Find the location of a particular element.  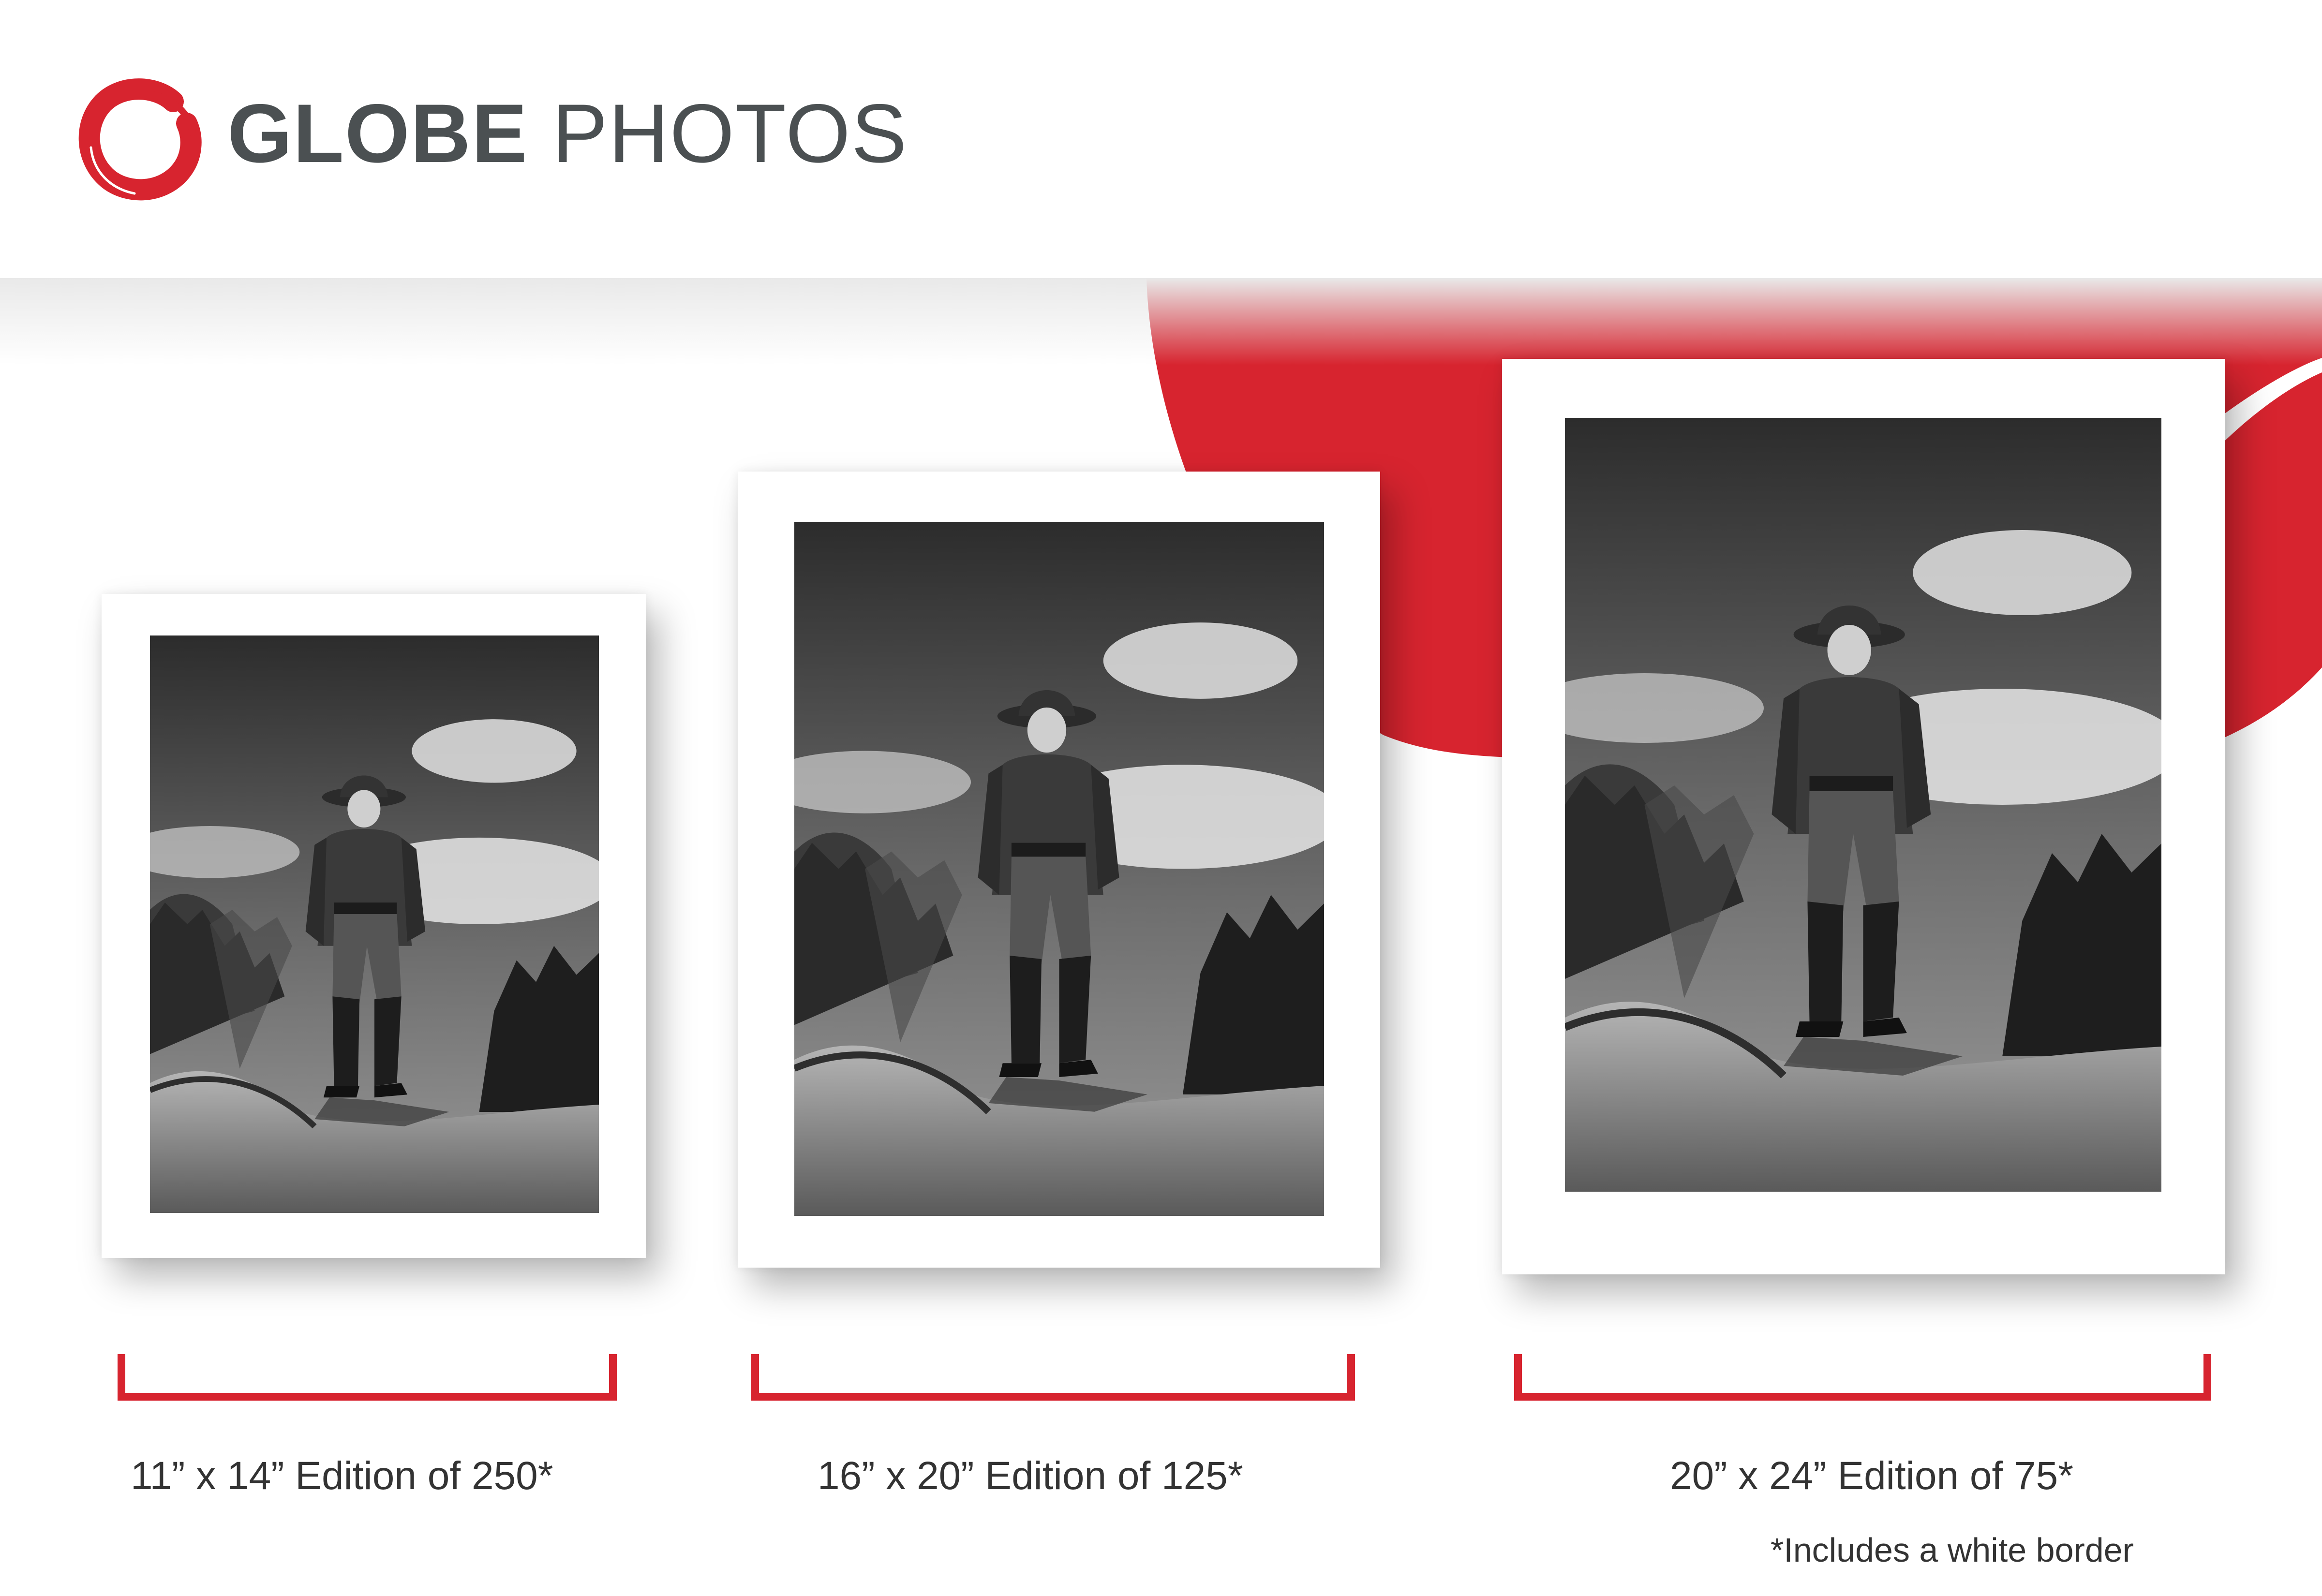

print-frame-11x14 is located at coordinates (374, 926).